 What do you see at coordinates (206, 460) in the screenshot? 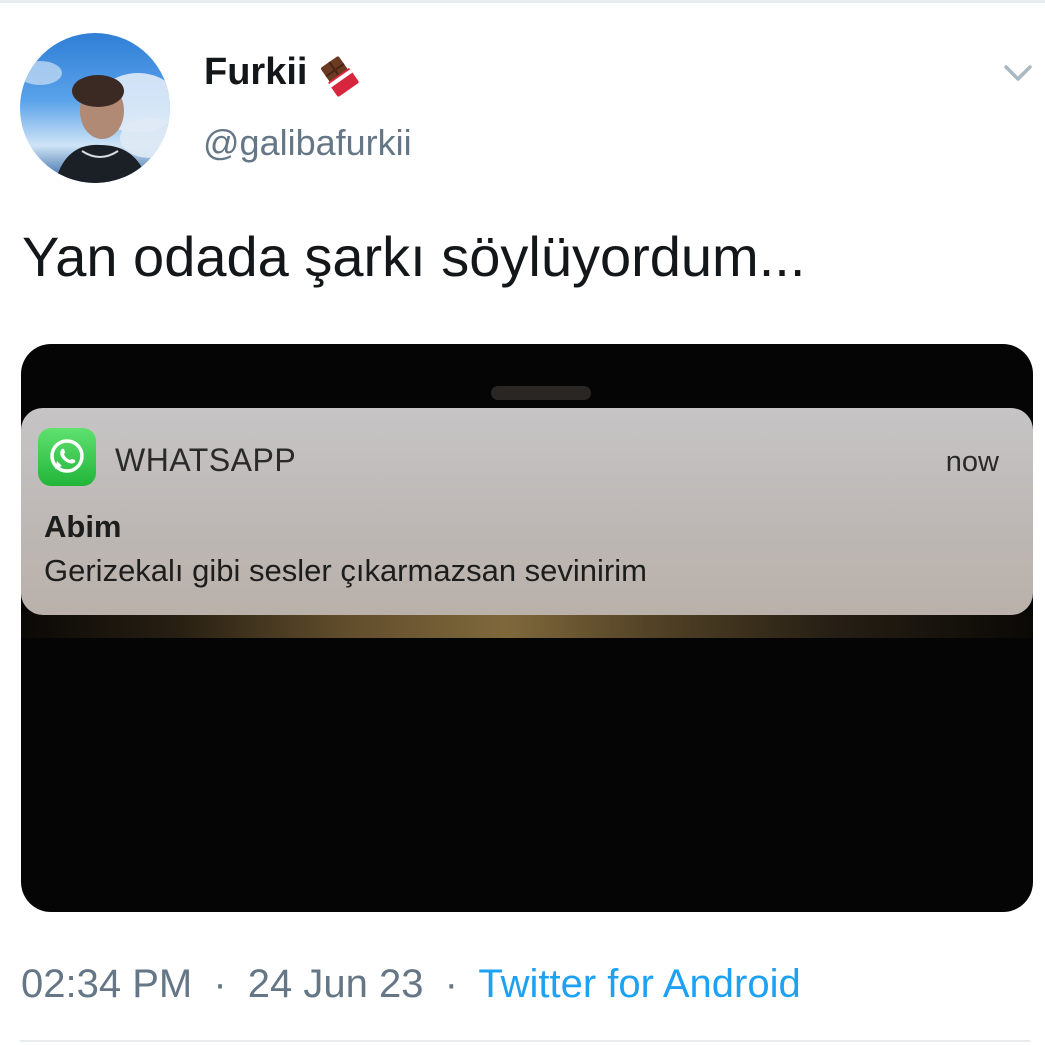
I see `notification-app-name: WHATSAPP` at bounding box center [206, 460].